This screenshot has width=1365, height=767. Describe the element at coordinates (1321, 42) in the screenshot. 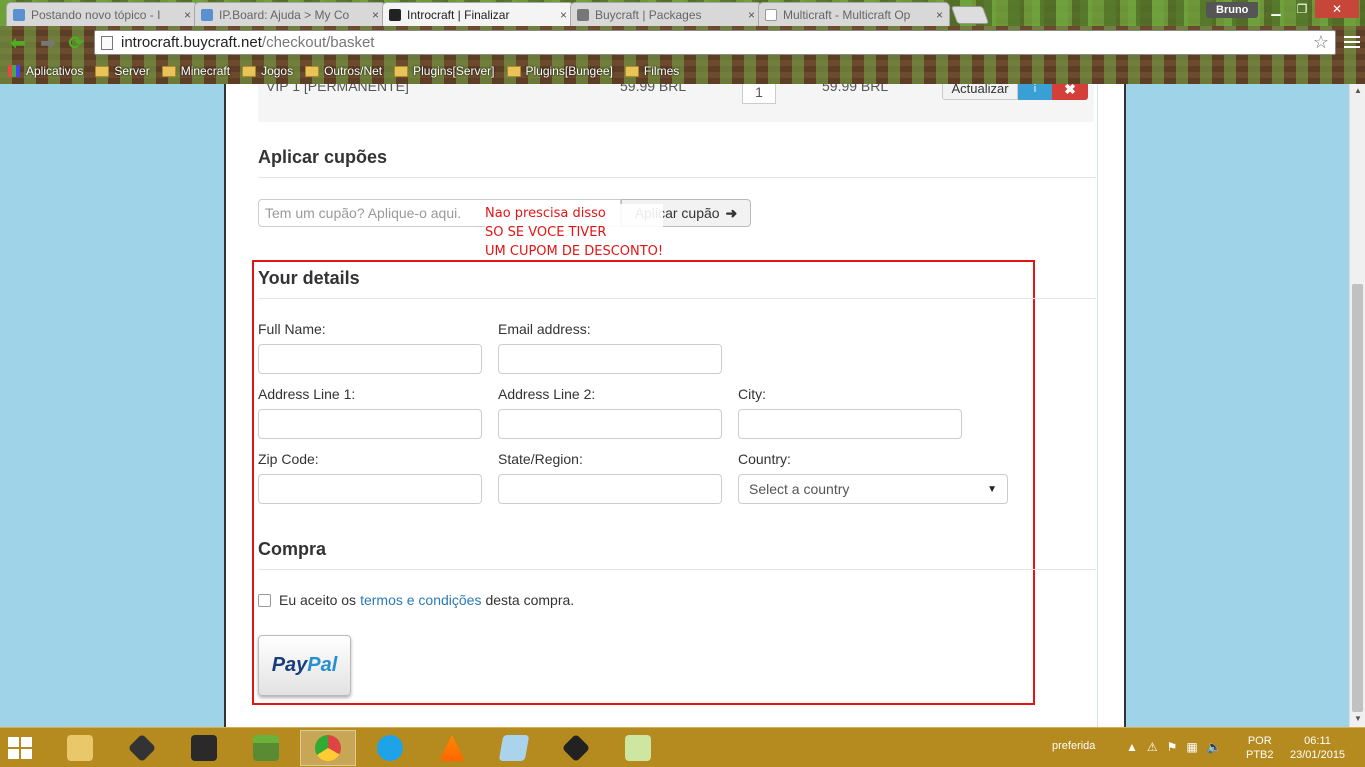

I see `bookmark-star-icon: ☆` at that location.